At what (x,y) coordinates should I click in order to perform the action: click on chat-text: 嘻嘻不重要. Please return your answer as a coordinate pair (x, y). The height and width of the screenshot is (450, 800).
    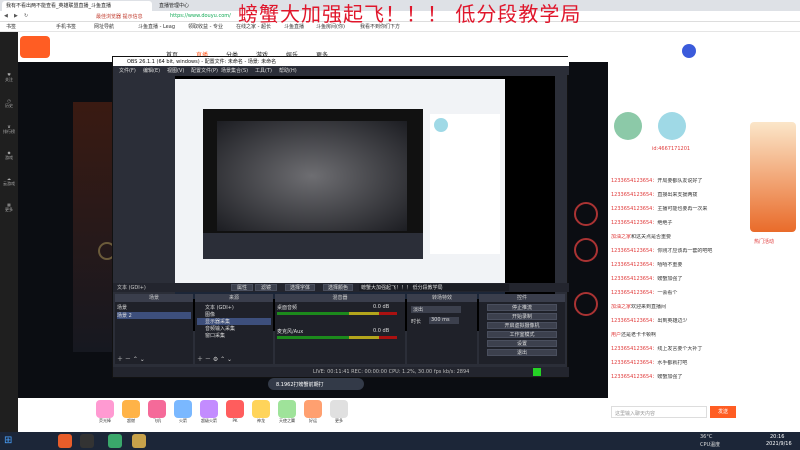
    Looking at the image, I should click on (670, 265).